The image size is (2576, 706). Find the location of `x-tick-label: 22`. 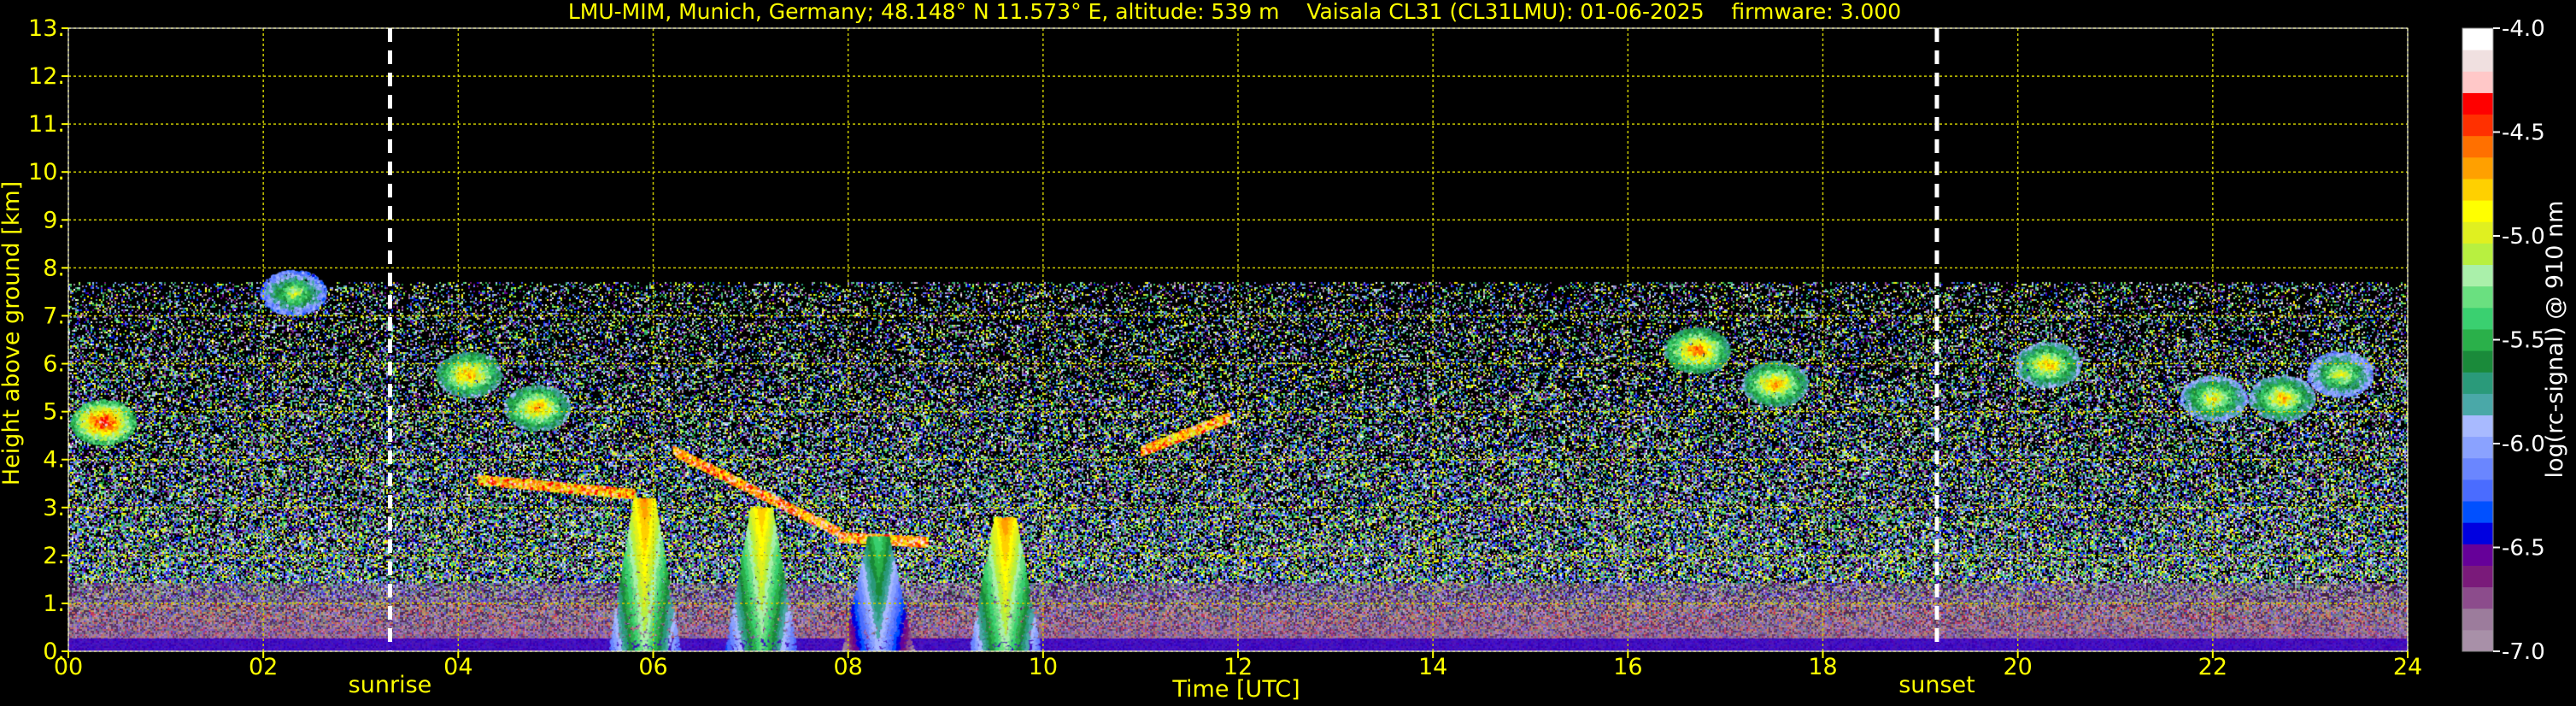

x-tick-label: 22 is located at coordinates (2212, 667).